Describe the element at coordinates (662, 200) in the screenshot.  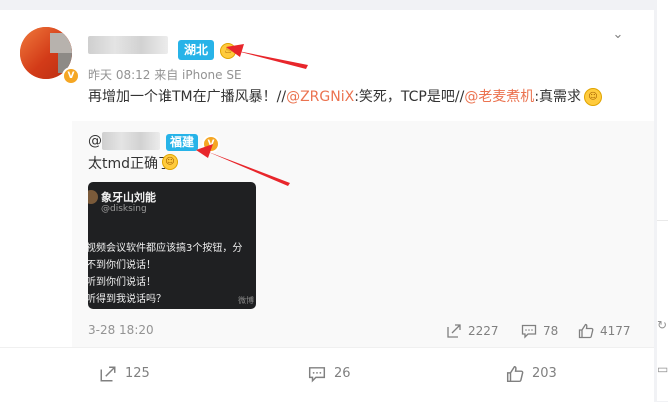
I see `right-column` at that location.